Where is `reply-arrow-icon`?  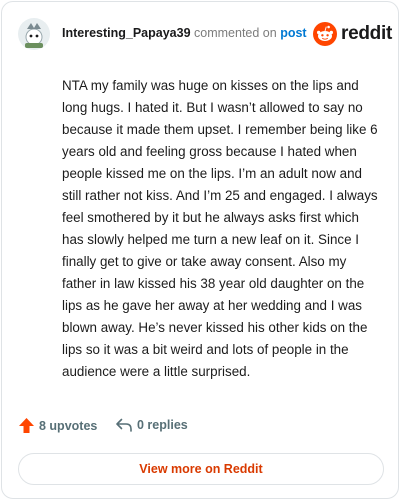 reply-arrow-icon is located at coordinates (124, 425).